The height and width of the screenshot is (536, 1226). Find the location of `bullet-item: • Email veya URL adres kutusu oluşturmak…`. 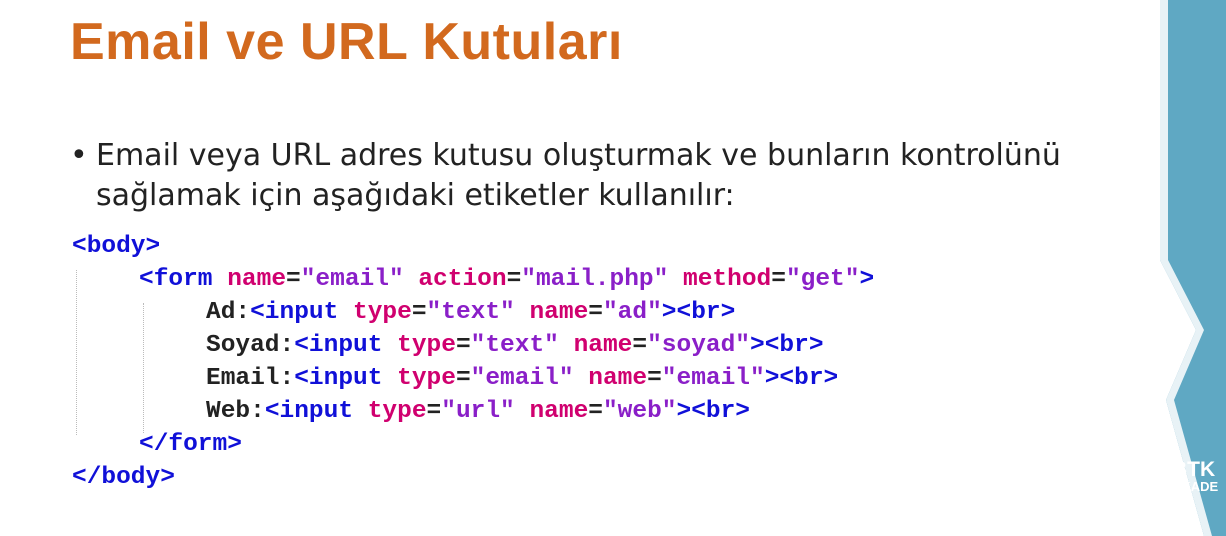

bullet-item: • Email veya URL adres kutusu oluşturmak… is located at coordinates (570, 176).